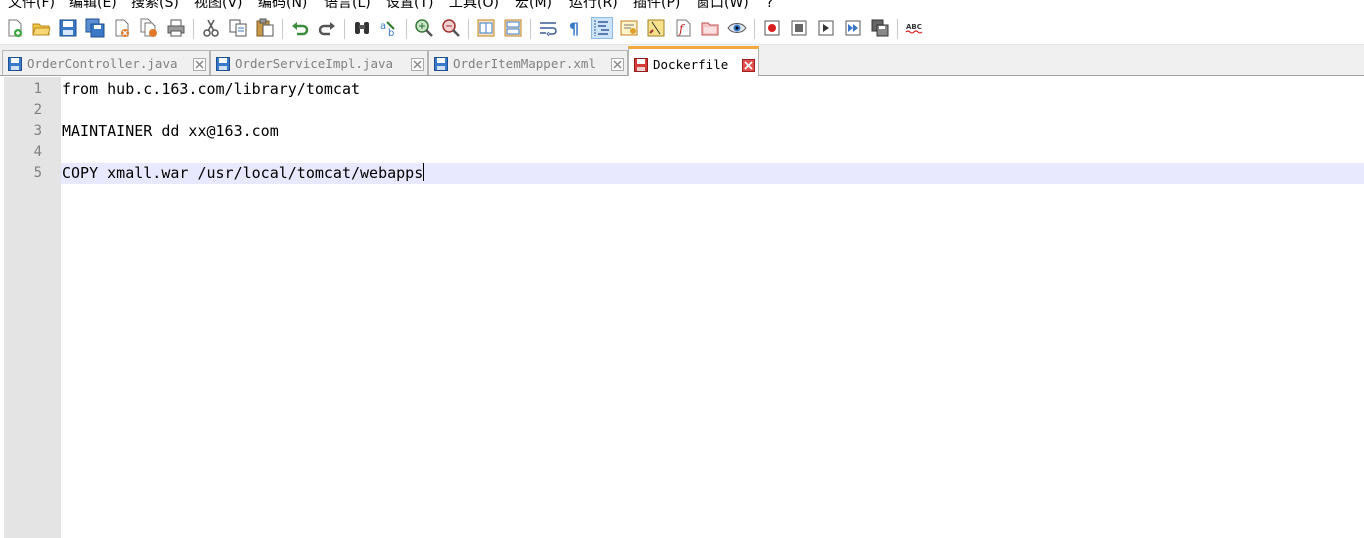 The image size is (1364, 538). I want to click on menu-edit: 编辑(E), so click(93, 6).